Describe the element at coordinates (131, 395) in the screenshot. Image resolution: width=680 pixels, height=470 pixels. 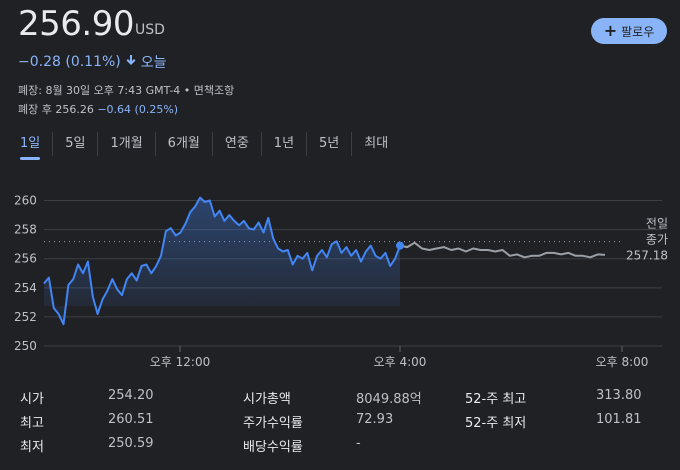
I see `stat-value: 254.20` at that location.